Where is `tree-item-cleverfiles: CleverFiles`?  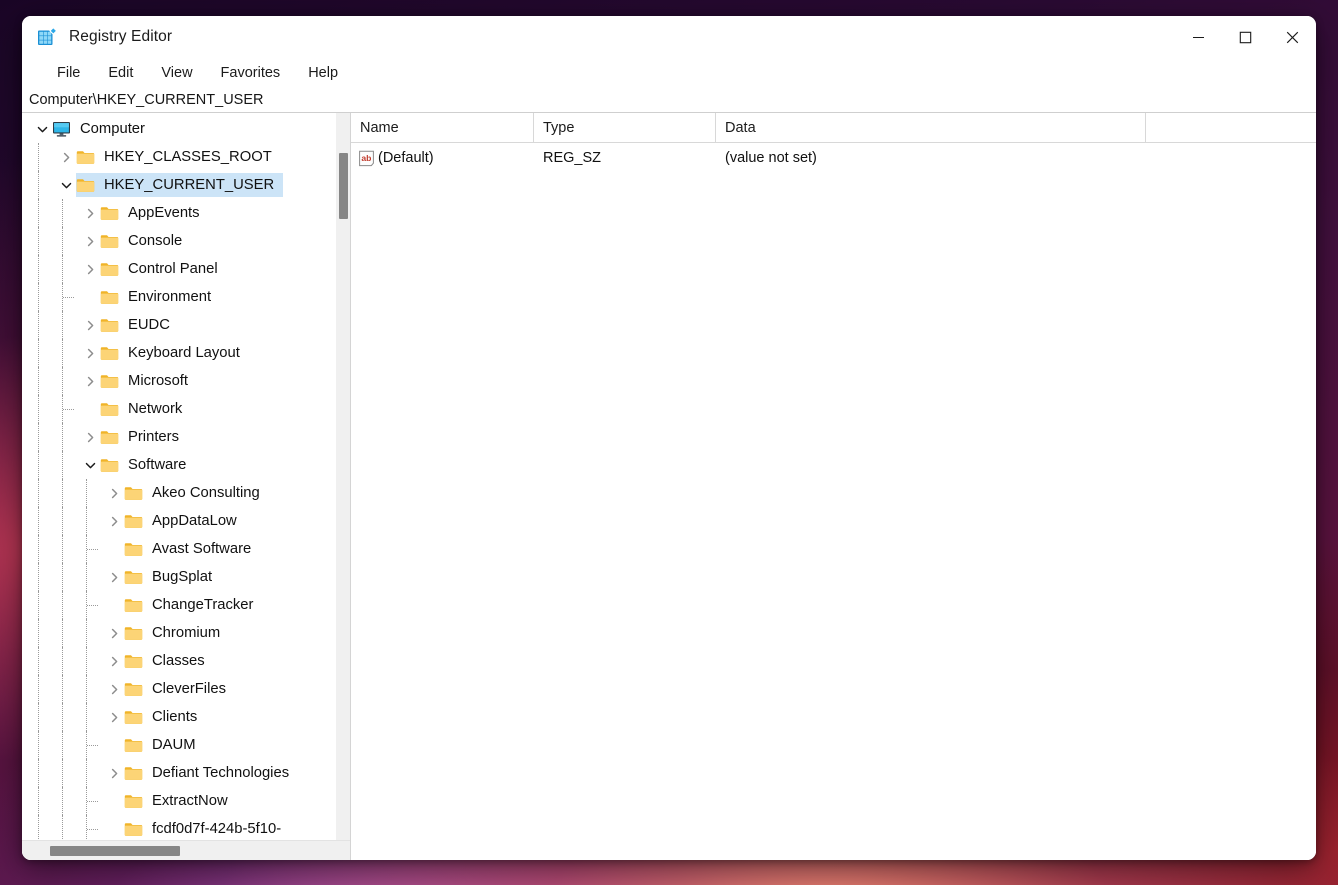 tree-item-cleverfiles: CleverFiles is located at coordinates (178, 689).